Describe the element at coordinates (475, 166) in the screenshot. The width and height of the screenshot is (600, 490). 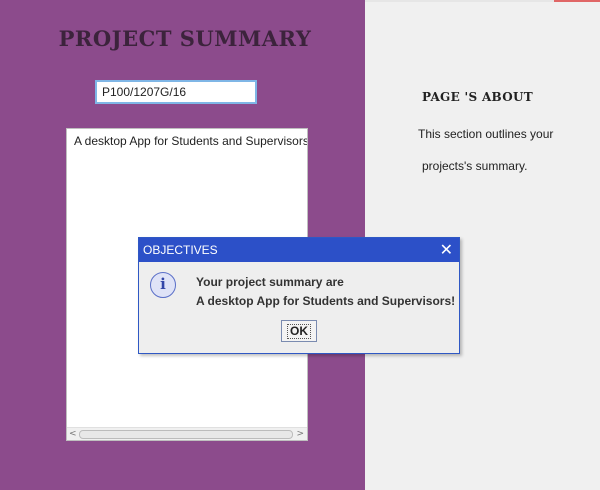
I see `about-text-line2: projects's summary.` at that location.